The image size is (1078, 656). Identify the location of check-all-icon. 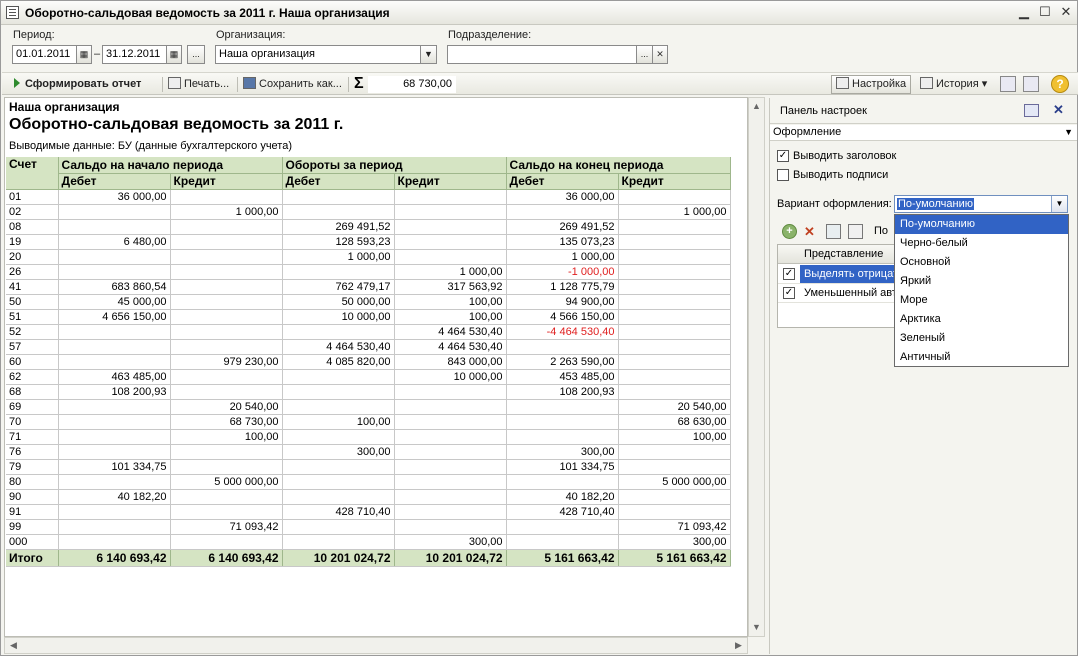
(833, 231).